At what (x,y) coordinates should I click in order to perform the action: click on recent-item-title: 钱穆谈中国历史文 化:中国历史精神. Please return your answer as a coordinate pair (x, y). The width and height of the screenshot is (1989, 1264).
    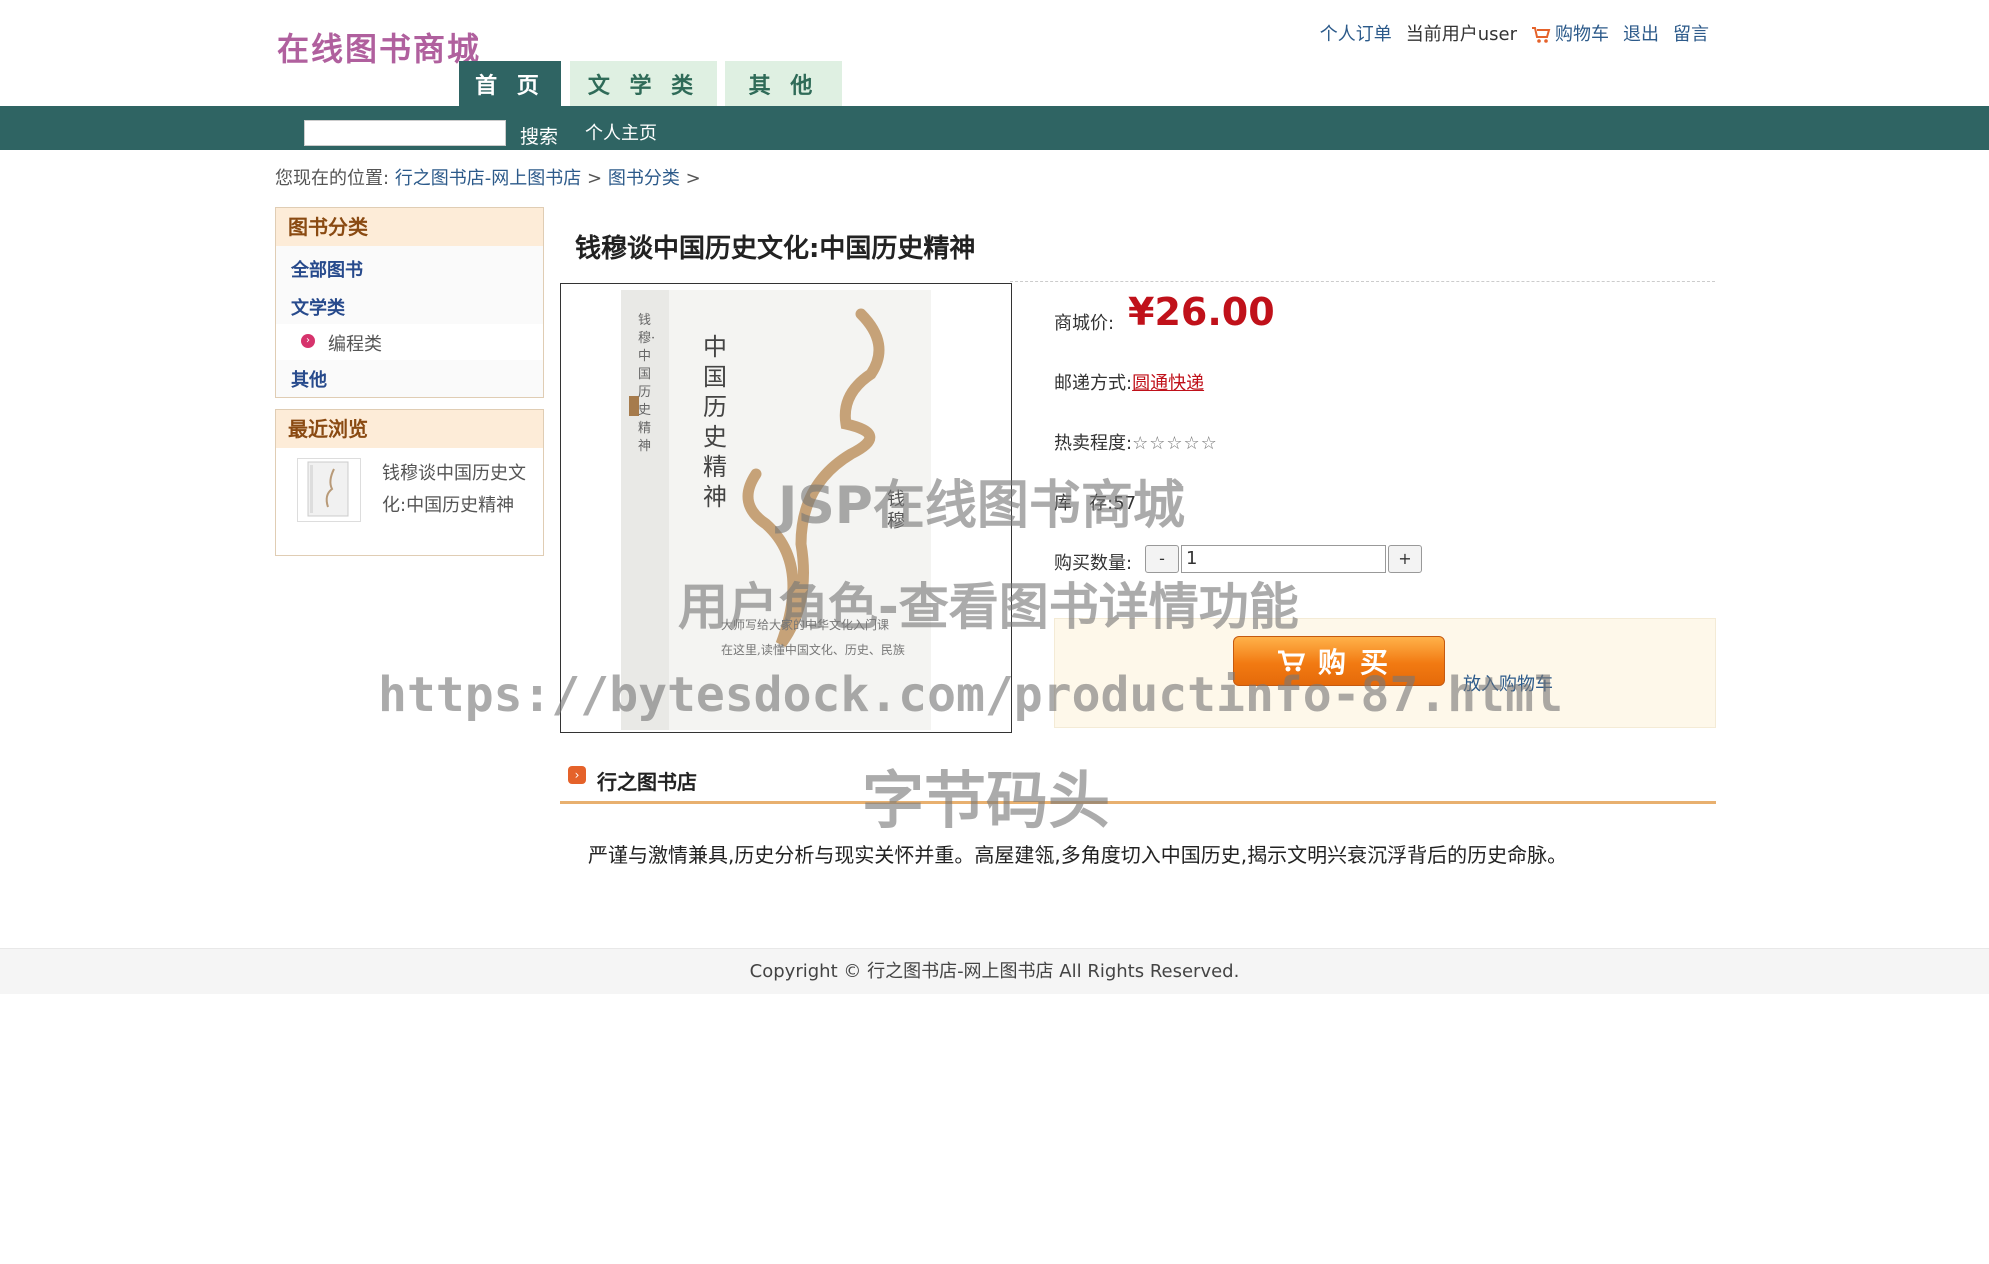
    Looking at the image, I should click on (458, 490).